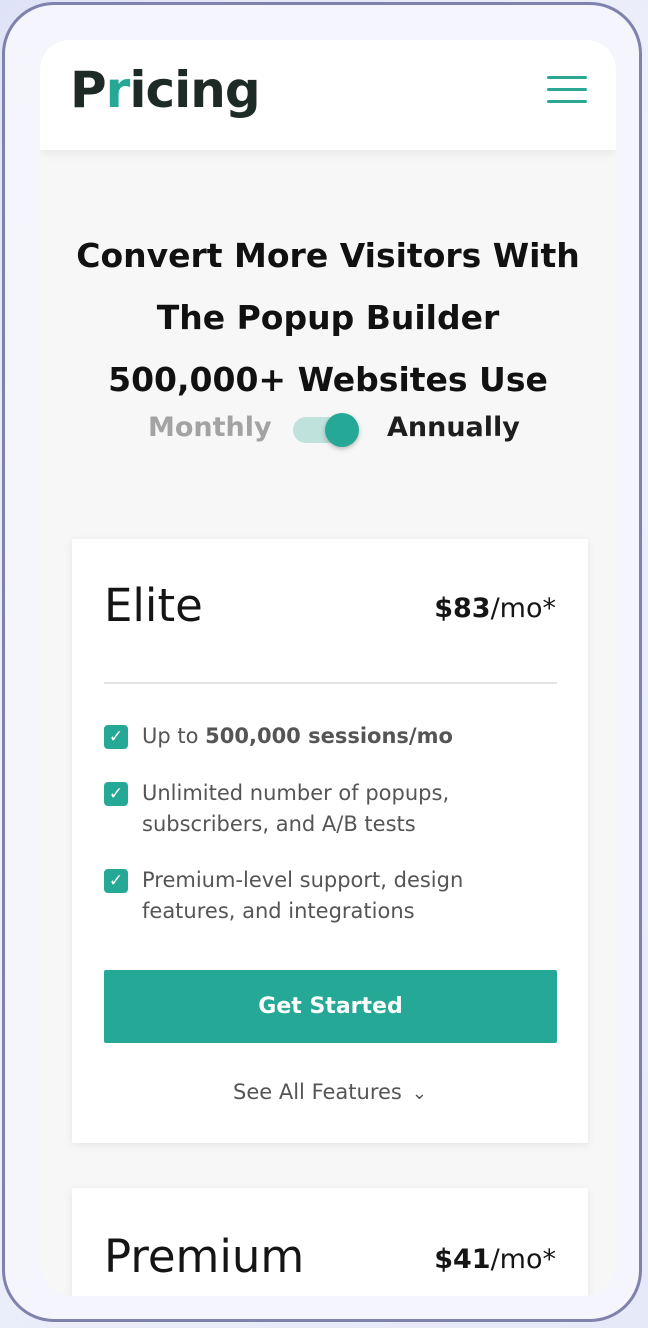 The height and width of the screenshot is (1328, 648). Describe the element at coordinates (462, 1259) in the screenshot. I see `price-amount: $41` at that location.